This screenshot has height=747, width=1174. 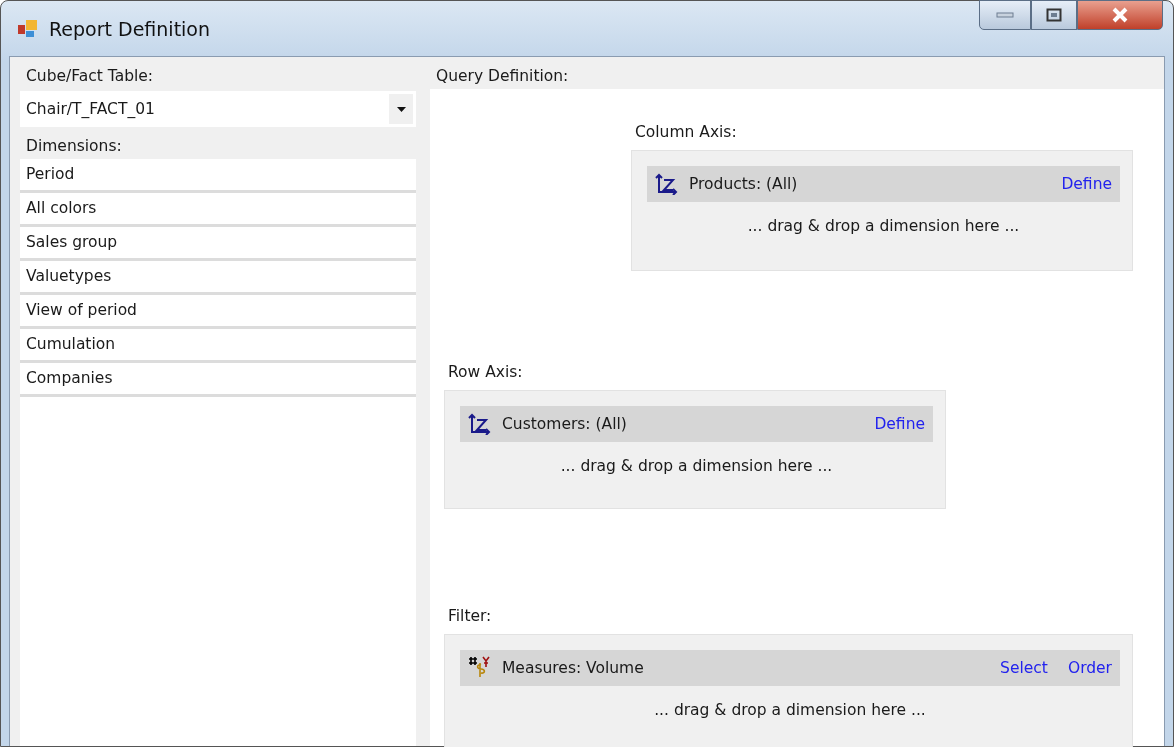 I want to click on dimension-name: Products: (All), so click(x=744, y=184).